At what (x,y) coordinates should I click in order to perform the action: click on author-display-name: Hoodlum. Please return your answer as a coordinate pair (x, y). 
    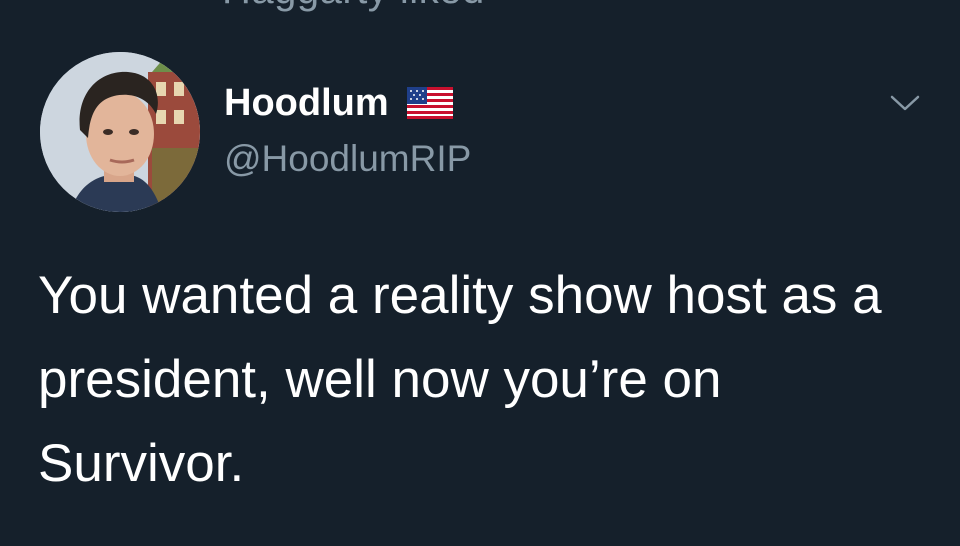
    Looking at the image, I should click on (306, 103).